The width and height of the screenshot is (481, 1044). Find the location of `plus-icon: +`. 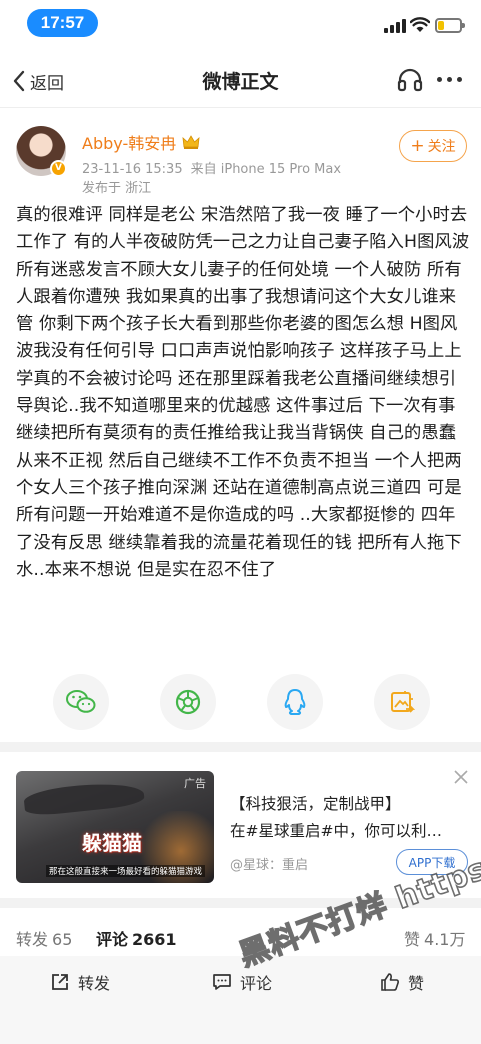

plus-icon: + is located at coordinates (417, 145).